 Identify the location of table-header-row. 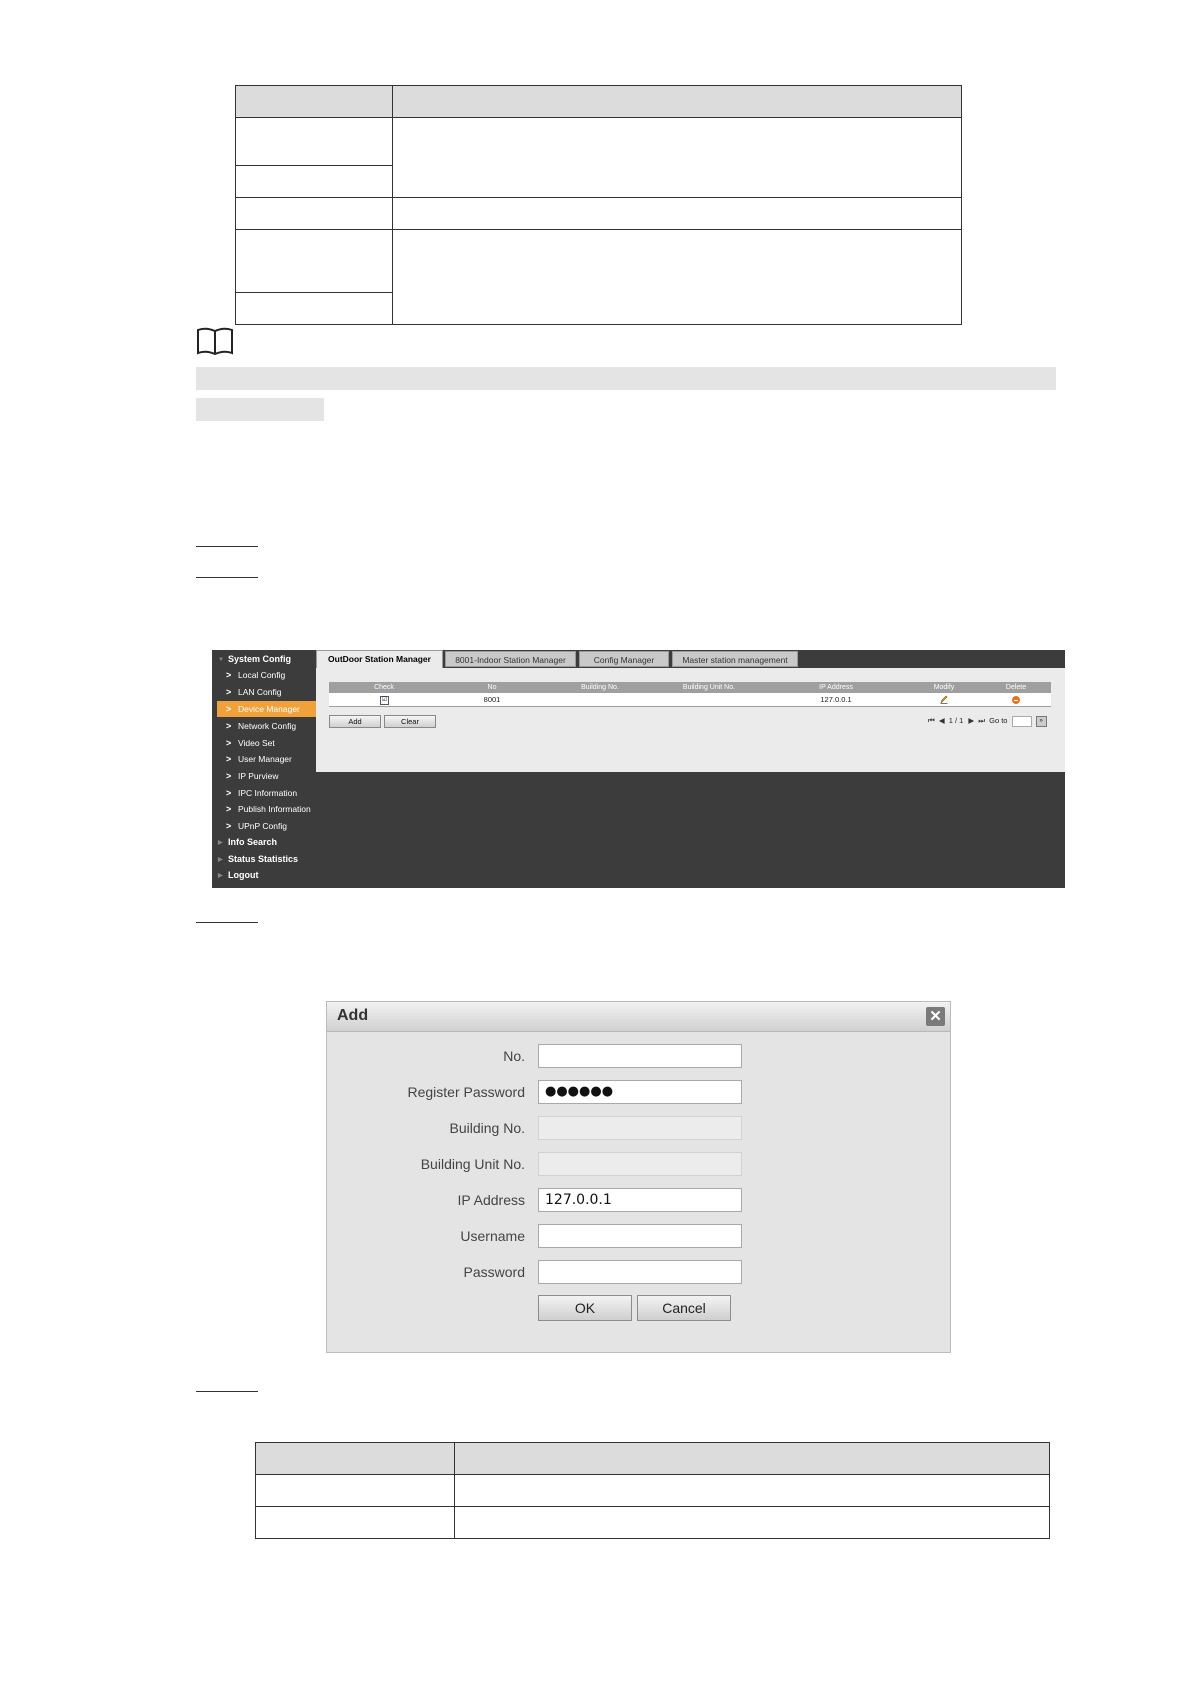
(652, 1458).